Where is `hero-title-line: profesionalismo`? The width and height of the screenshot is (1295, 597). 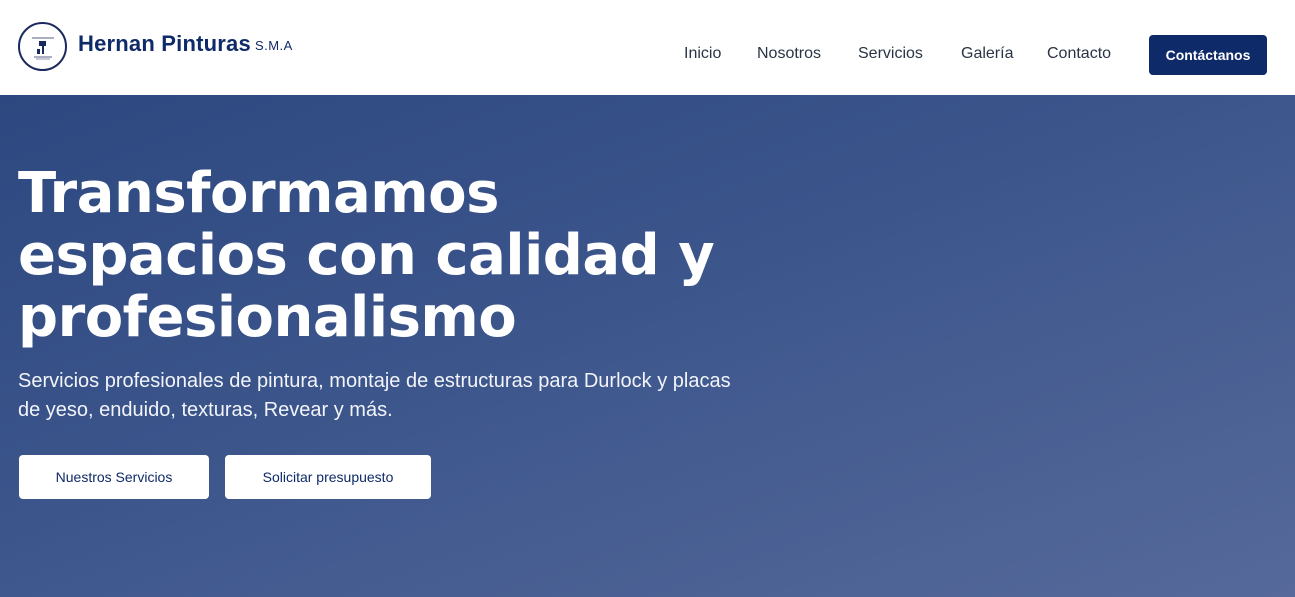 hero-title-line: profesionalismo is located at coordinates (267, 317).